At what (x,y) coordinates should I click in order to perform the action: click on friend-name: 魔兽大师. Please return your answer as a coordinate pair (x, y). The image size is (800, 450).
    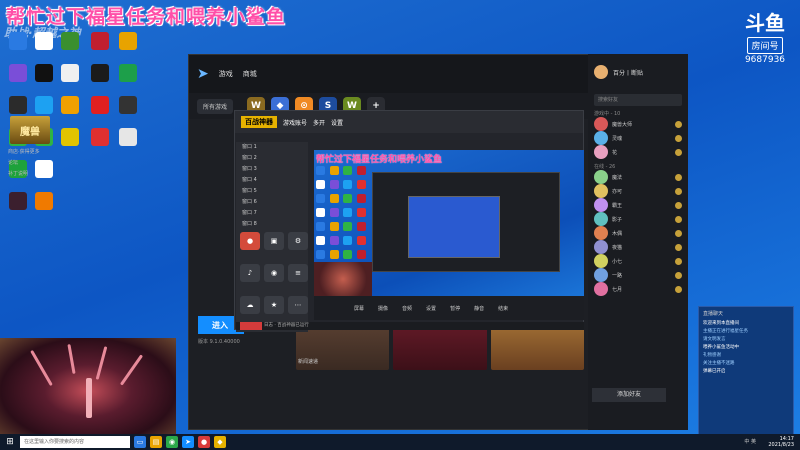
    Looking at the image, I should click on (622, 124).